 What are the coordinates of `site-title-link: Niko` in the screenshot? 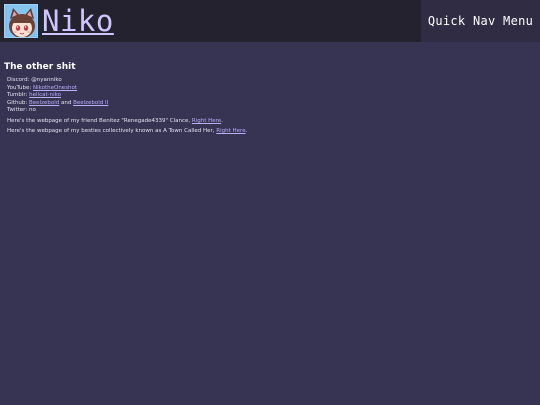 It's located at (78, 21).